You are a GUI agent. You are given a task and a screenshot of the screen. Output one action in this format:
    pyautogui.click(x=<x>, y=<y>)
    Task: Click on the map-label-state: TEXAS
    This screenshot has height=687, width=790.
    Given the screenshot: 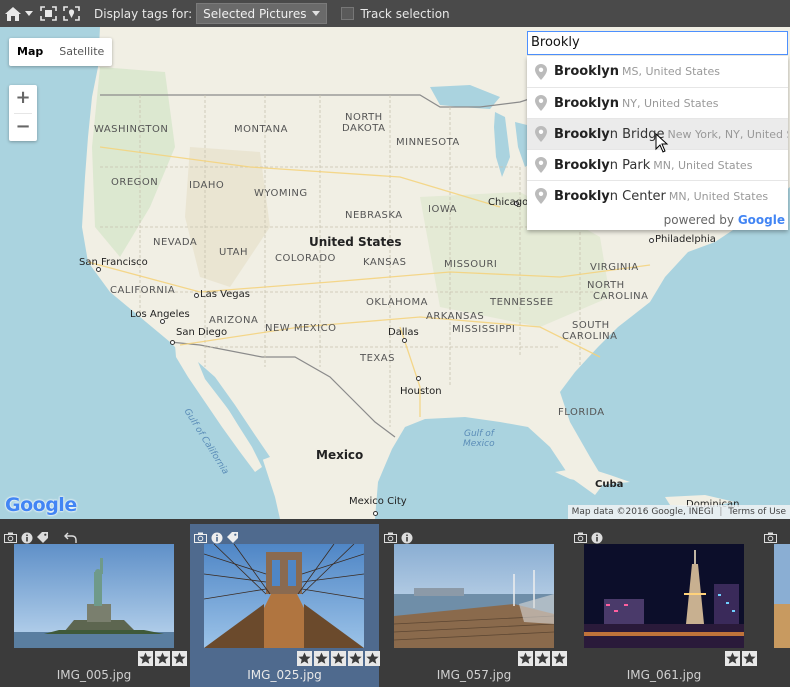 What is the action you would take?
    pyautogui.click(x=377, y=358)
    